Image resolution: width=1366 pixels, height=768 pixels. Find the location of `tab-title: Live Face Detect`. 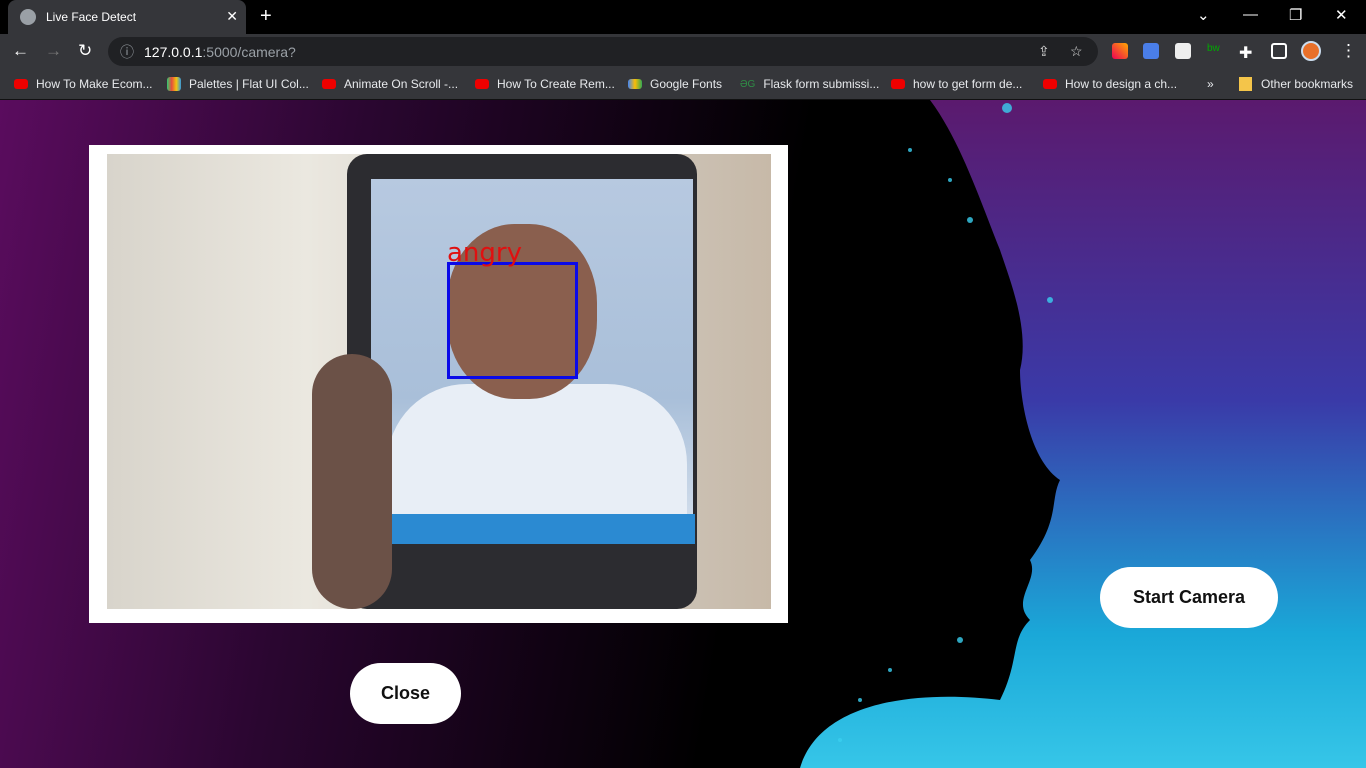

tab-title: Live Face Detect is located at coordinates (91, 17).